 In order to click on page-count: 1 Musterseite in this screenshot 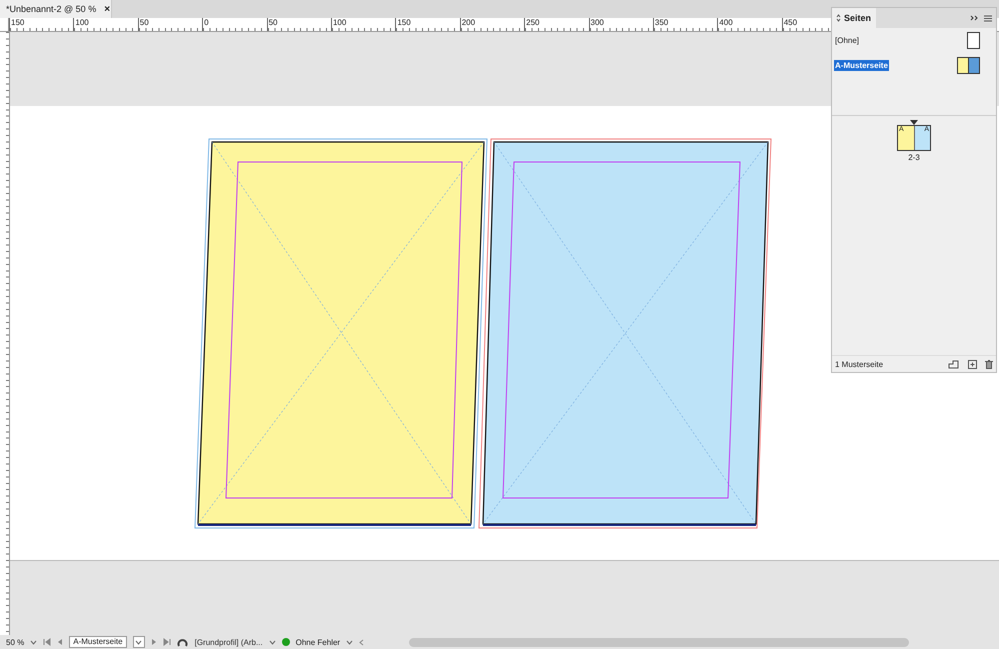, I will do `click(859, 364)`.